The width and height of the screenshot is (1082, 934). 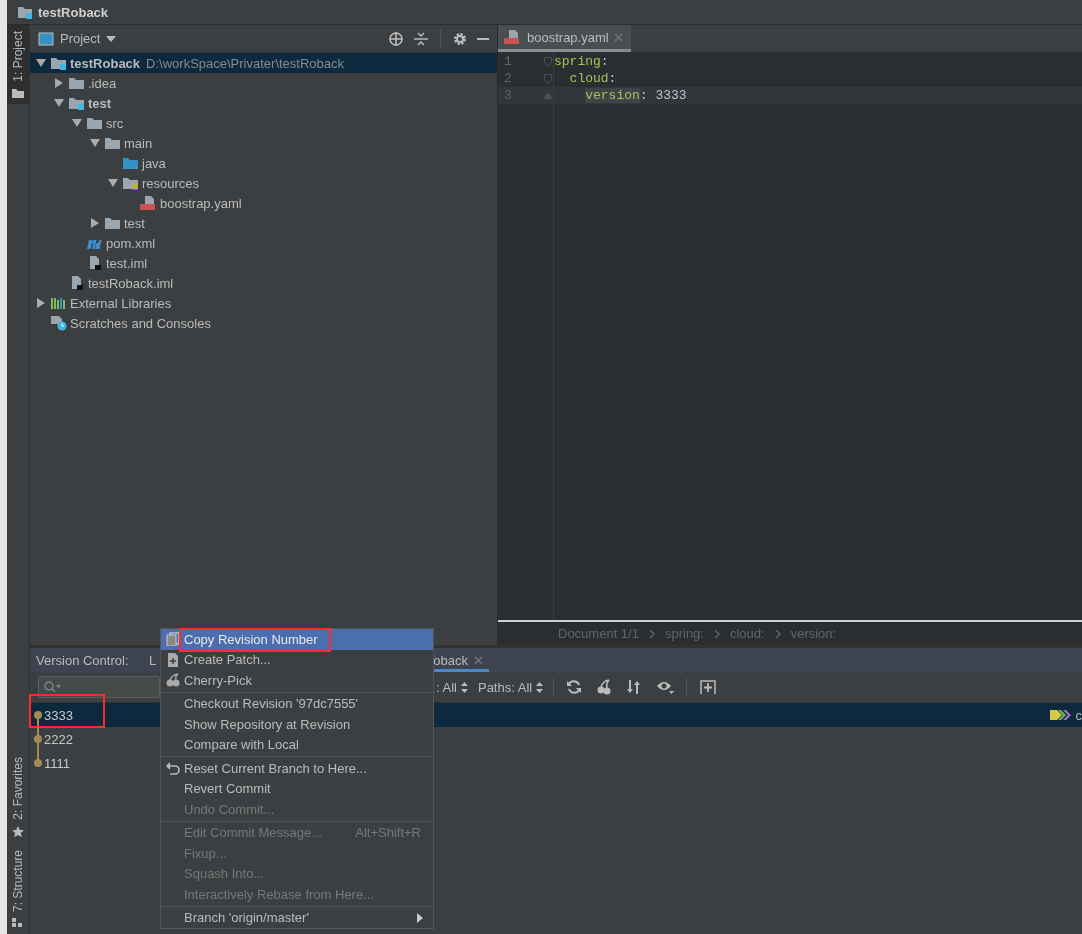 What do you see at coordinates (77, 38) in the screenshot?
I see `view-selector: Project` at bounding box center [77, 38].